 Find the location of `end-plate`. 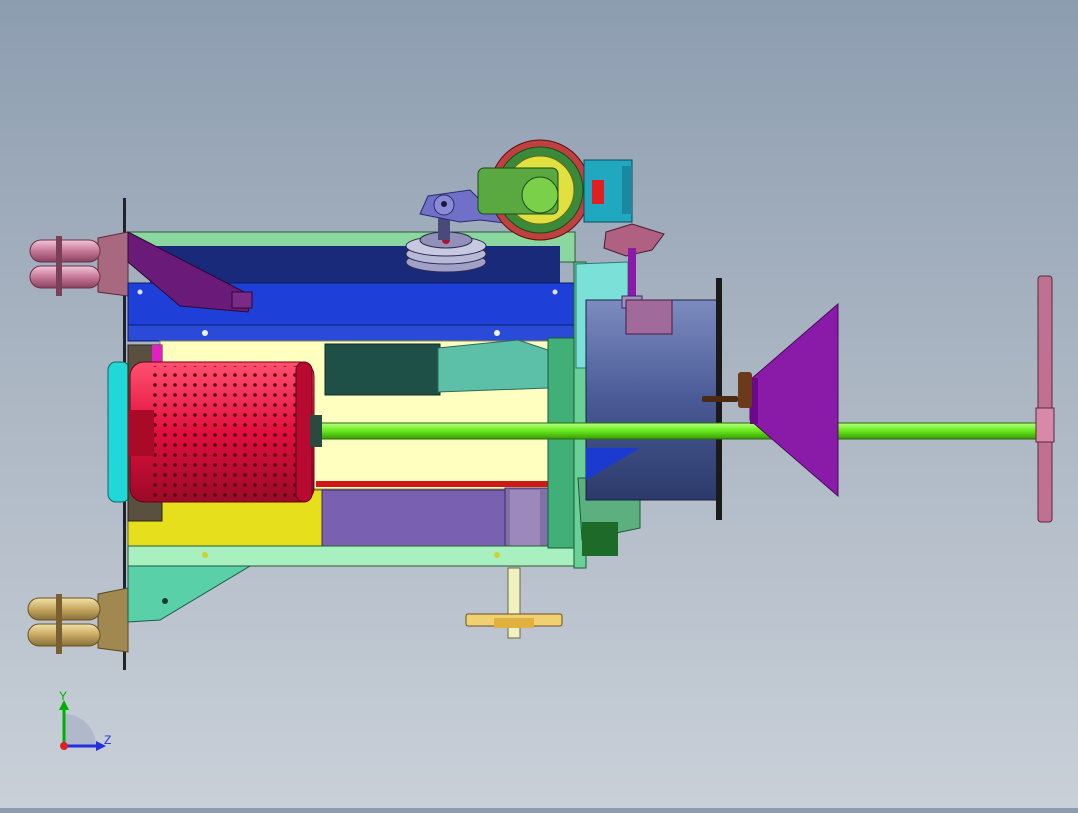

end-plate is located at coordinates (1045, 399).